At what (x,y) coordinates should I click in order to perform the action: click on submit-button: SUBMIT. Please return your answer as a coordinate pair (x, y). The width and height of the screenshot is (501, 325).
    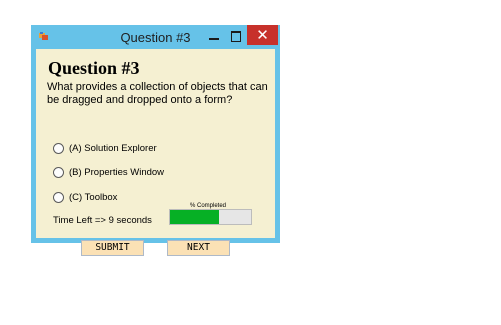
    Looking at the image, I should click on (112, 248).